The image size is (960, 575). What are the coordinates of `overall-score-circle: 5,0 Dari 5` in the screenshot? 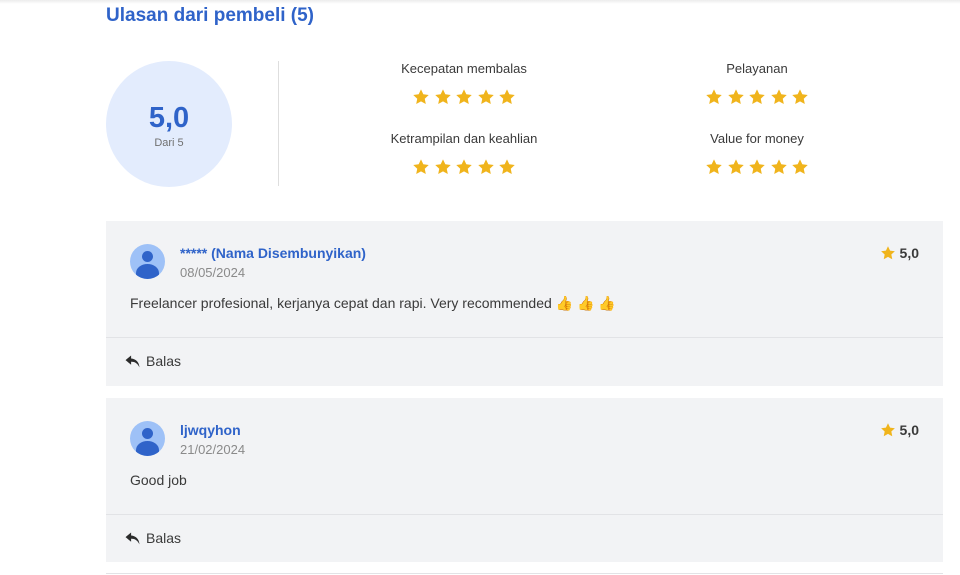 It's located at (169, 124).